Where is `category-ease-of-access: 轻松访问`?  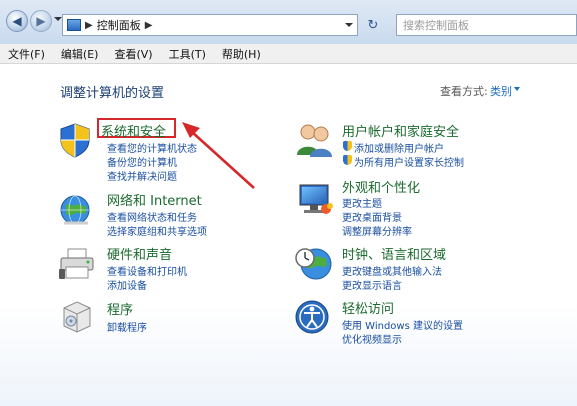
category-ease-of-access: 轻松访问 is located at coordinates (368, 307).